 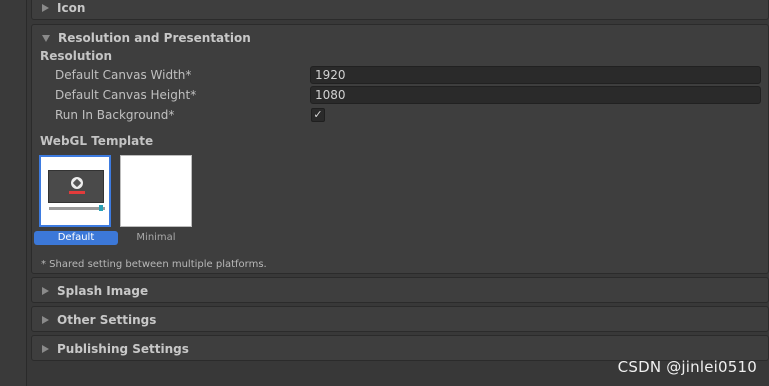 I want to click on foldout-expanded-icon, so click(x=46, y=38).